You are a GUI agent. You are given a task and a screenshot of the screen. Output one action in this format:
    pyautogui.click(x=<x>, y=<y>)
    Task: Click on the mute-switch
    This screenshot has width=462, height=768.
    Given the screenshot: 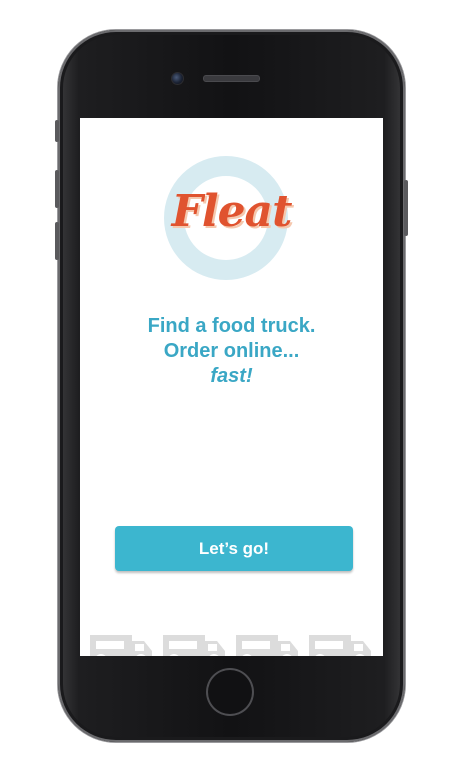 What is the action you would take?
    pyautogui.click(x=57, y=131)
    